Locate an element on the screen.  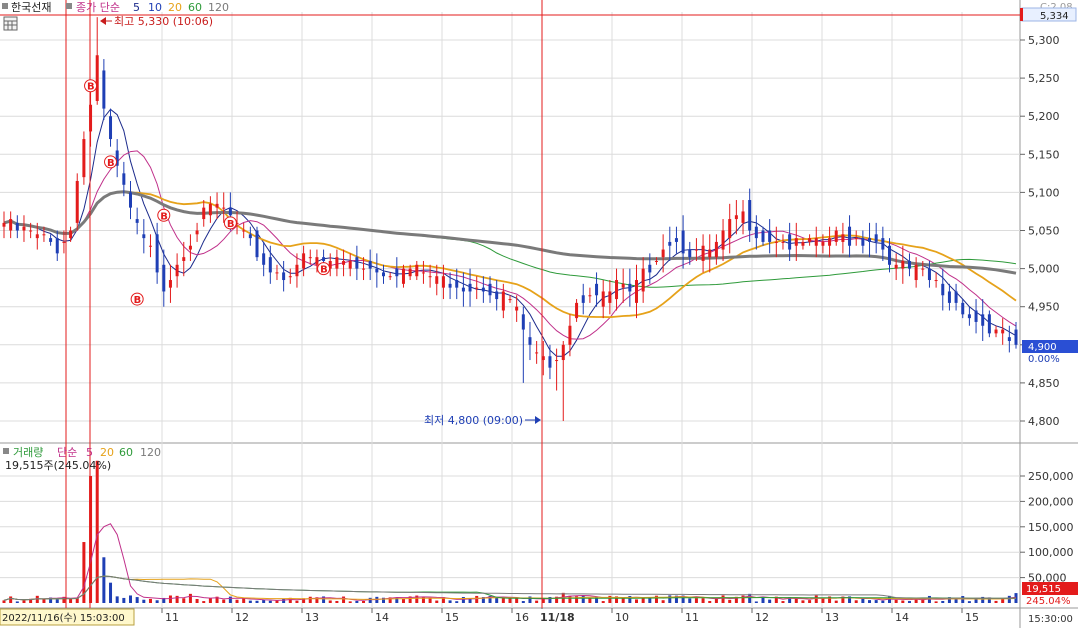
price-tick-label: 4,800 is located at coordinates (1044, 421).